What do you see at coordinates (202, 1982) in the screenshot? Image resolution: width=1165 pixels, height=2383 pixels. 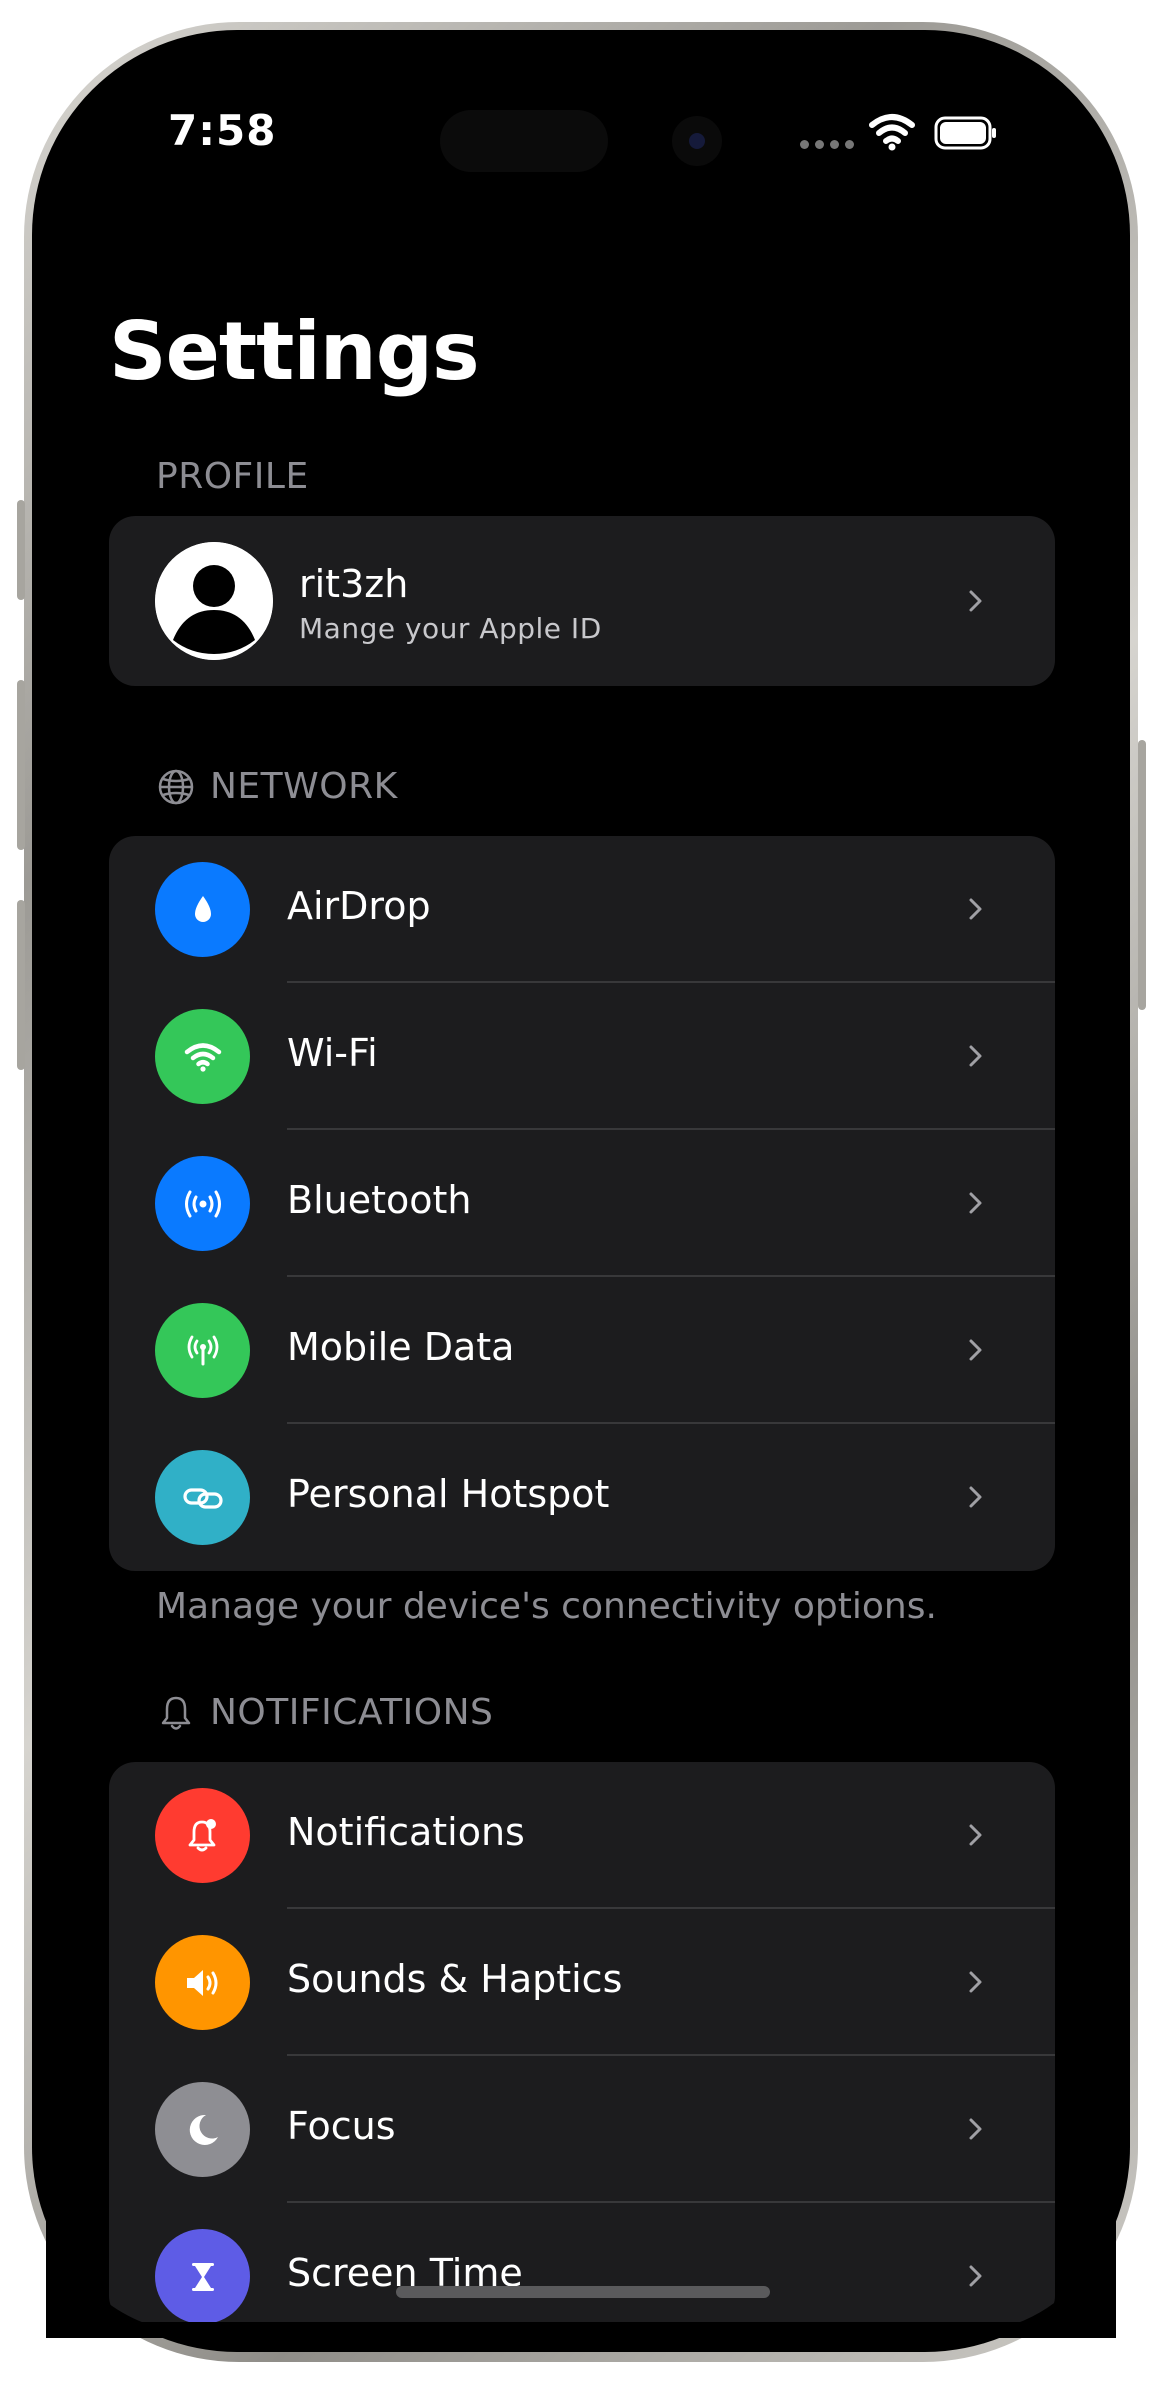 I see `speaker-icon` at bounding box center [202, 1982].